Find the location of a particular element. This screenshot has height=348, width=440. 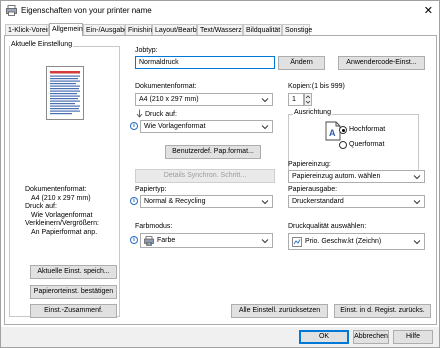

summary-line: Verkleinern/Vergrößern: is located at coordinates (62, 223).